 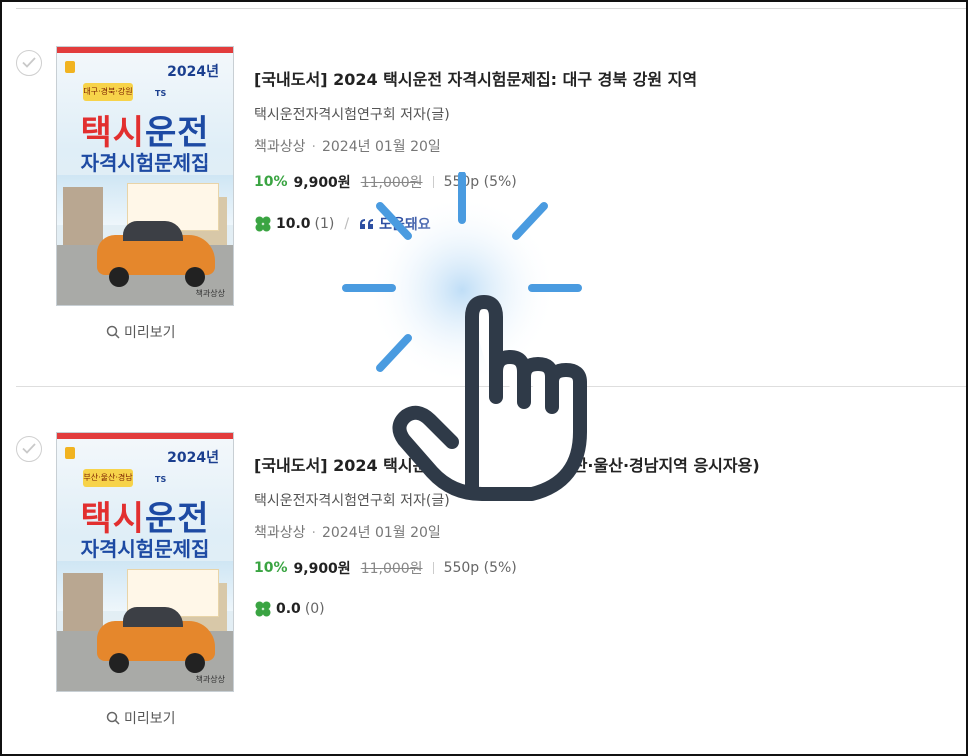 I want to click on rating-count: (1), so click(x=325, y=224).